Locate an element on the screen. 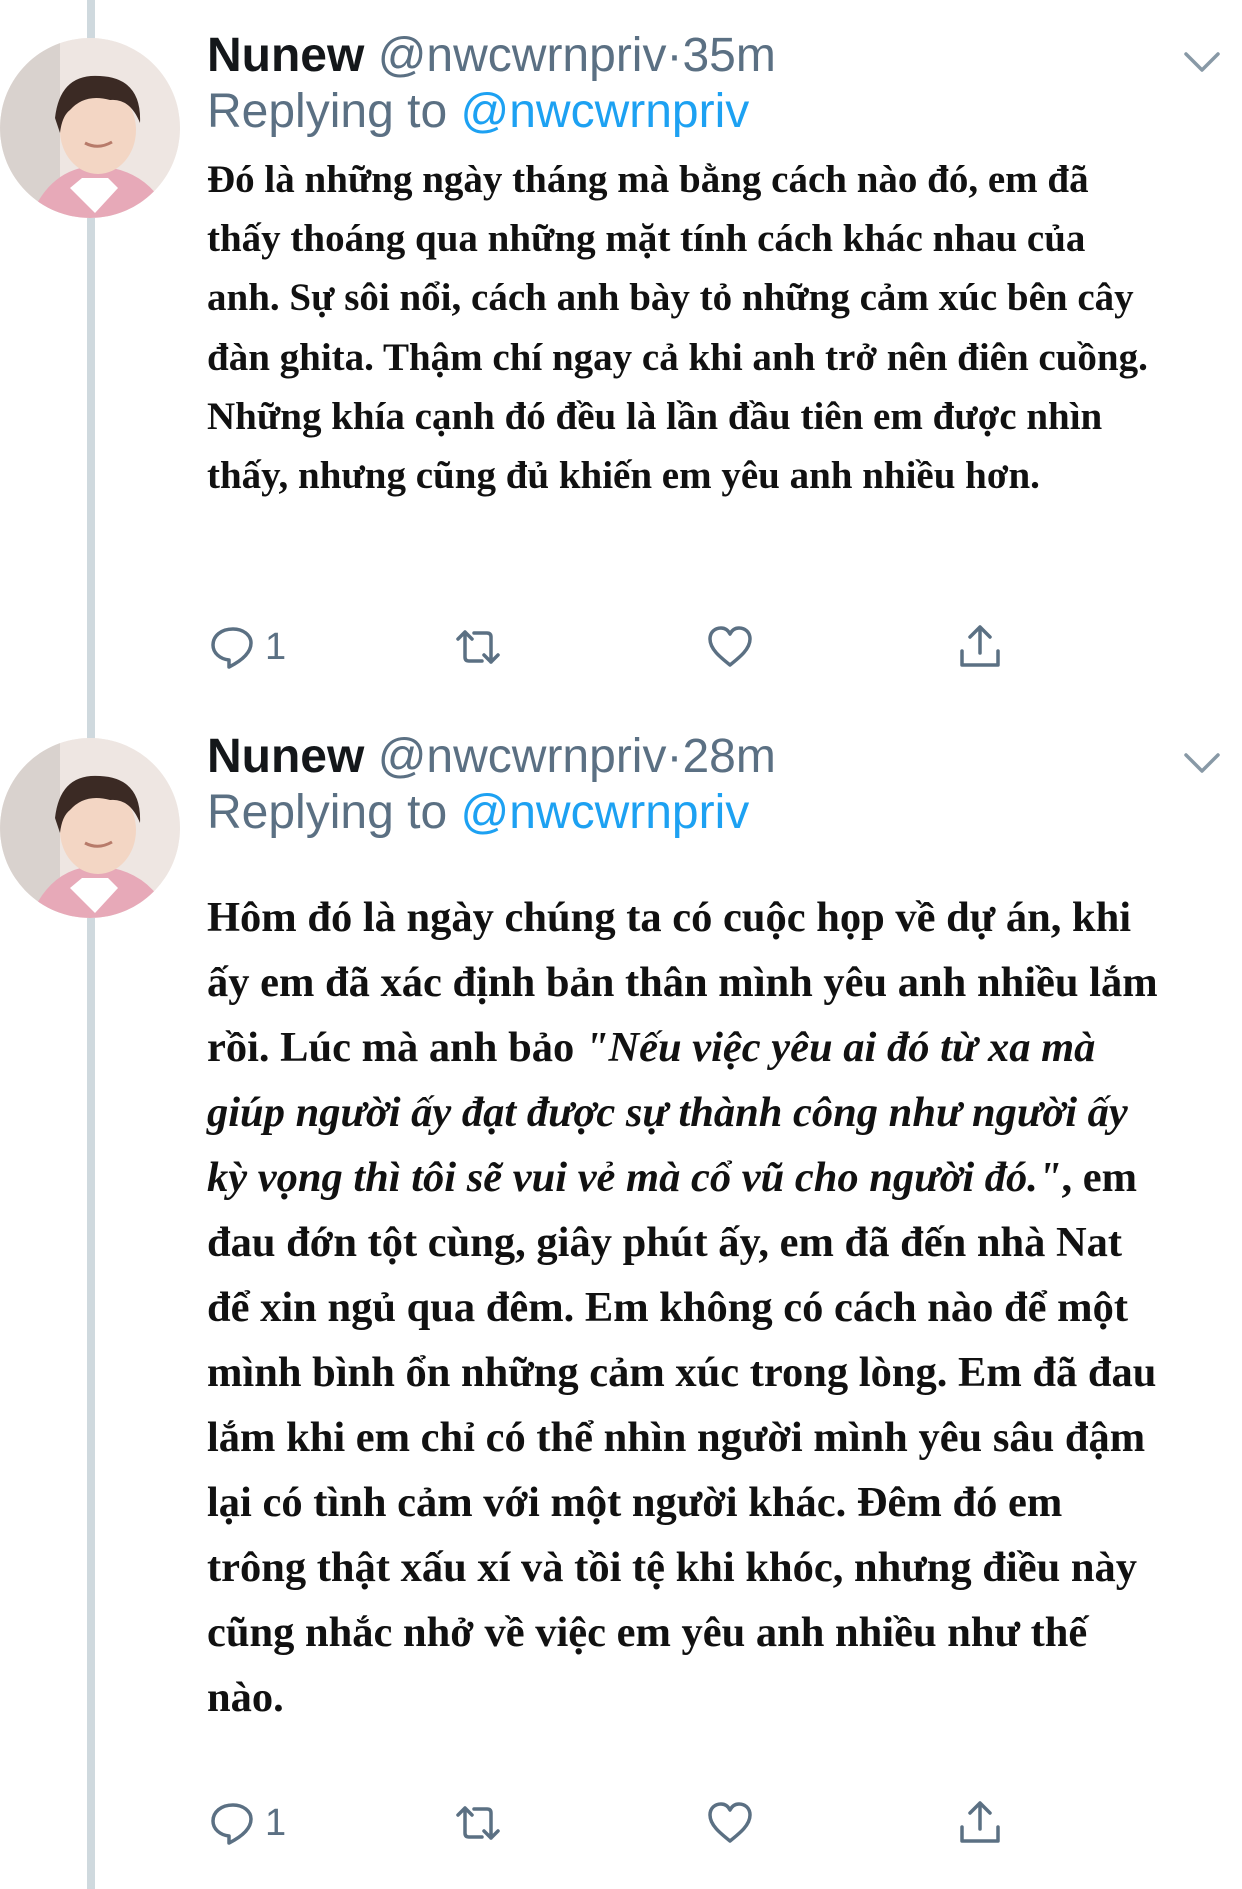 The image size is (1242, 1889). tweet-header: Nunew @nwcwrnpriv·28m is located at coordinates (491, 757).